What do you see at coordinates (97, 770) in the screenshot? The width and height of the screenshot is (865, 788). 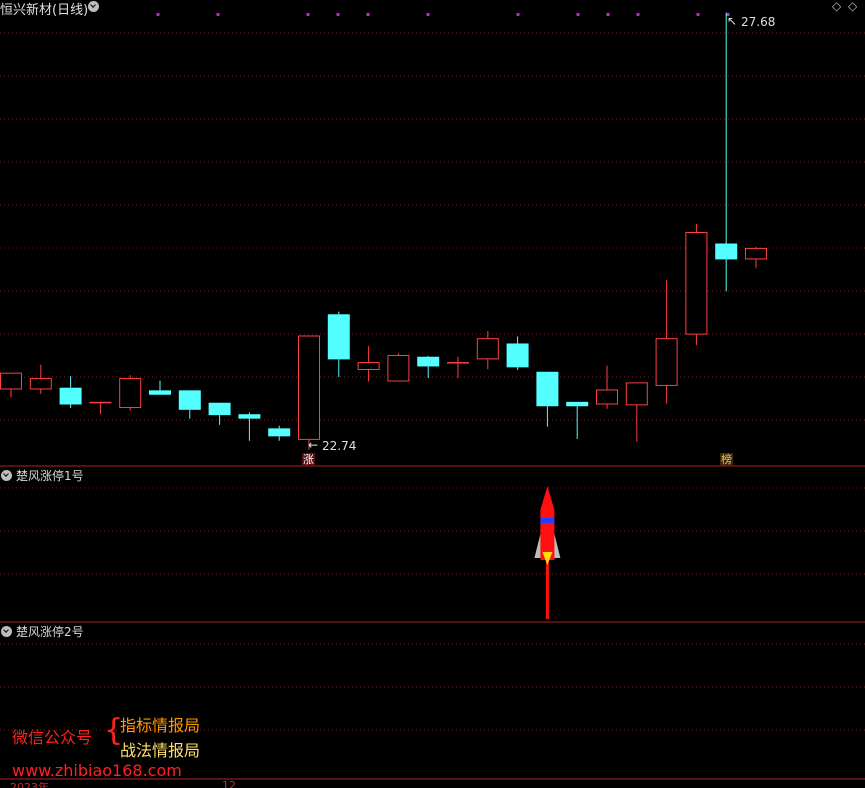 I see `watermark-url: www.zhibiao168.com` at bounding box center [97, 770].